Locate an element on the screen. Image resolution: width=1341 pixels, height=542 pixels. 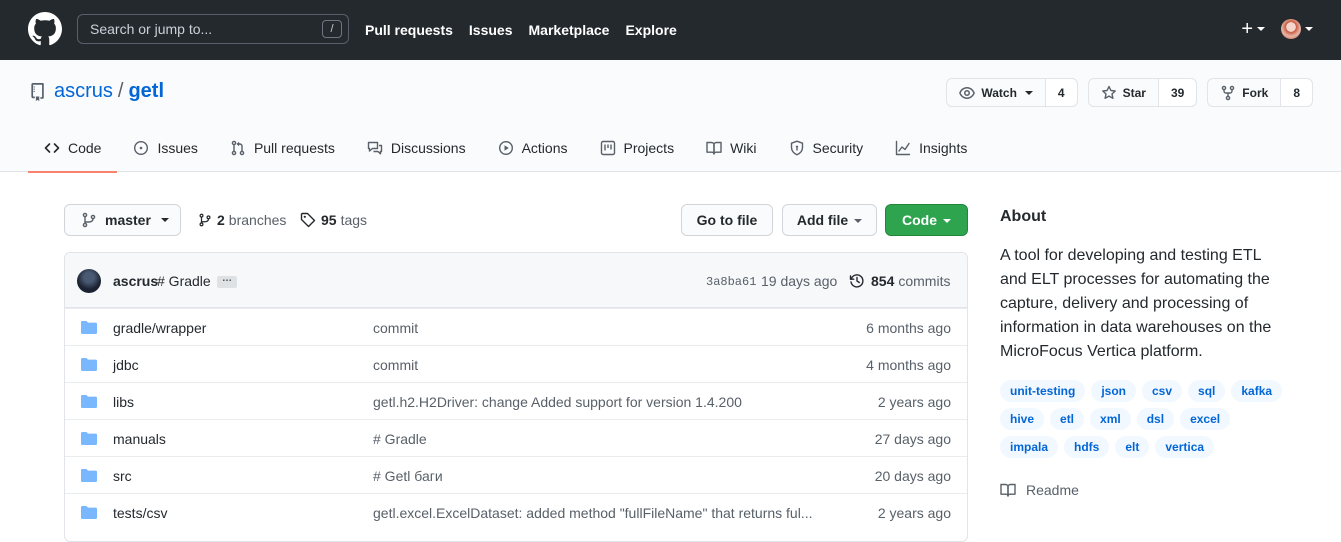
repo-title: ascrus / getl is located at coordinates (97, 91).